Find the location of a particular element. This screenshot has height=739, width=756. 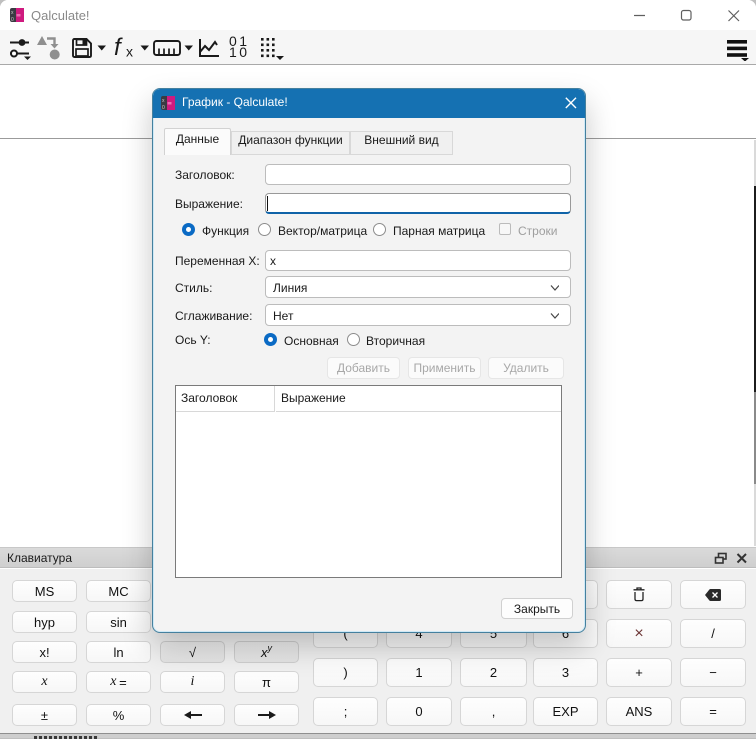

svg-text: x is located at coordinates (129, 52).